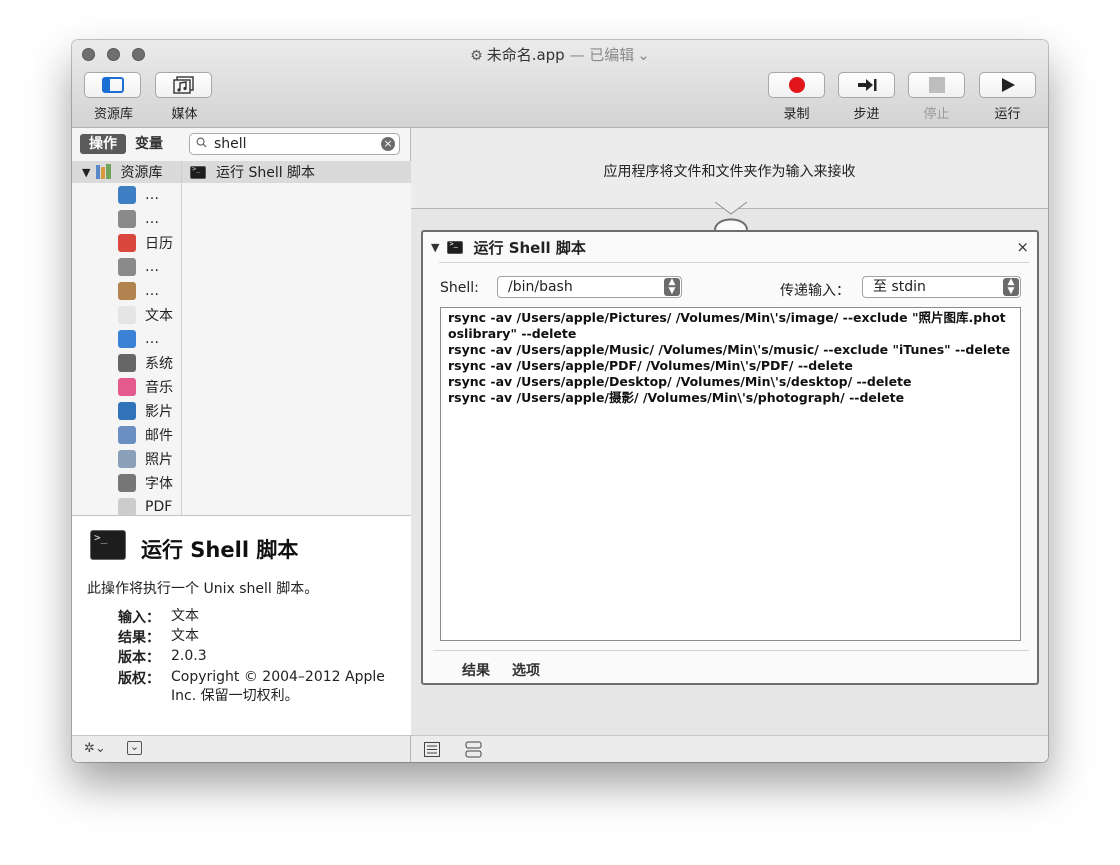 The image size is (1120, 865). I want to click on search-field: ×, so click(294, 144).